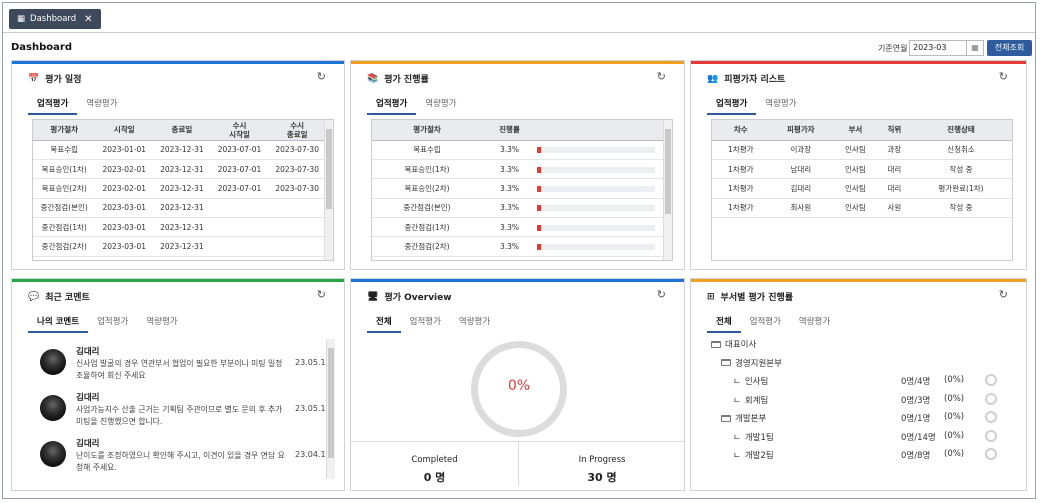  What do you see at coordinates (64, 227) in the screenshot?
I see `table-cell: 중간점검(1차)` at bounding box center [64, 227].